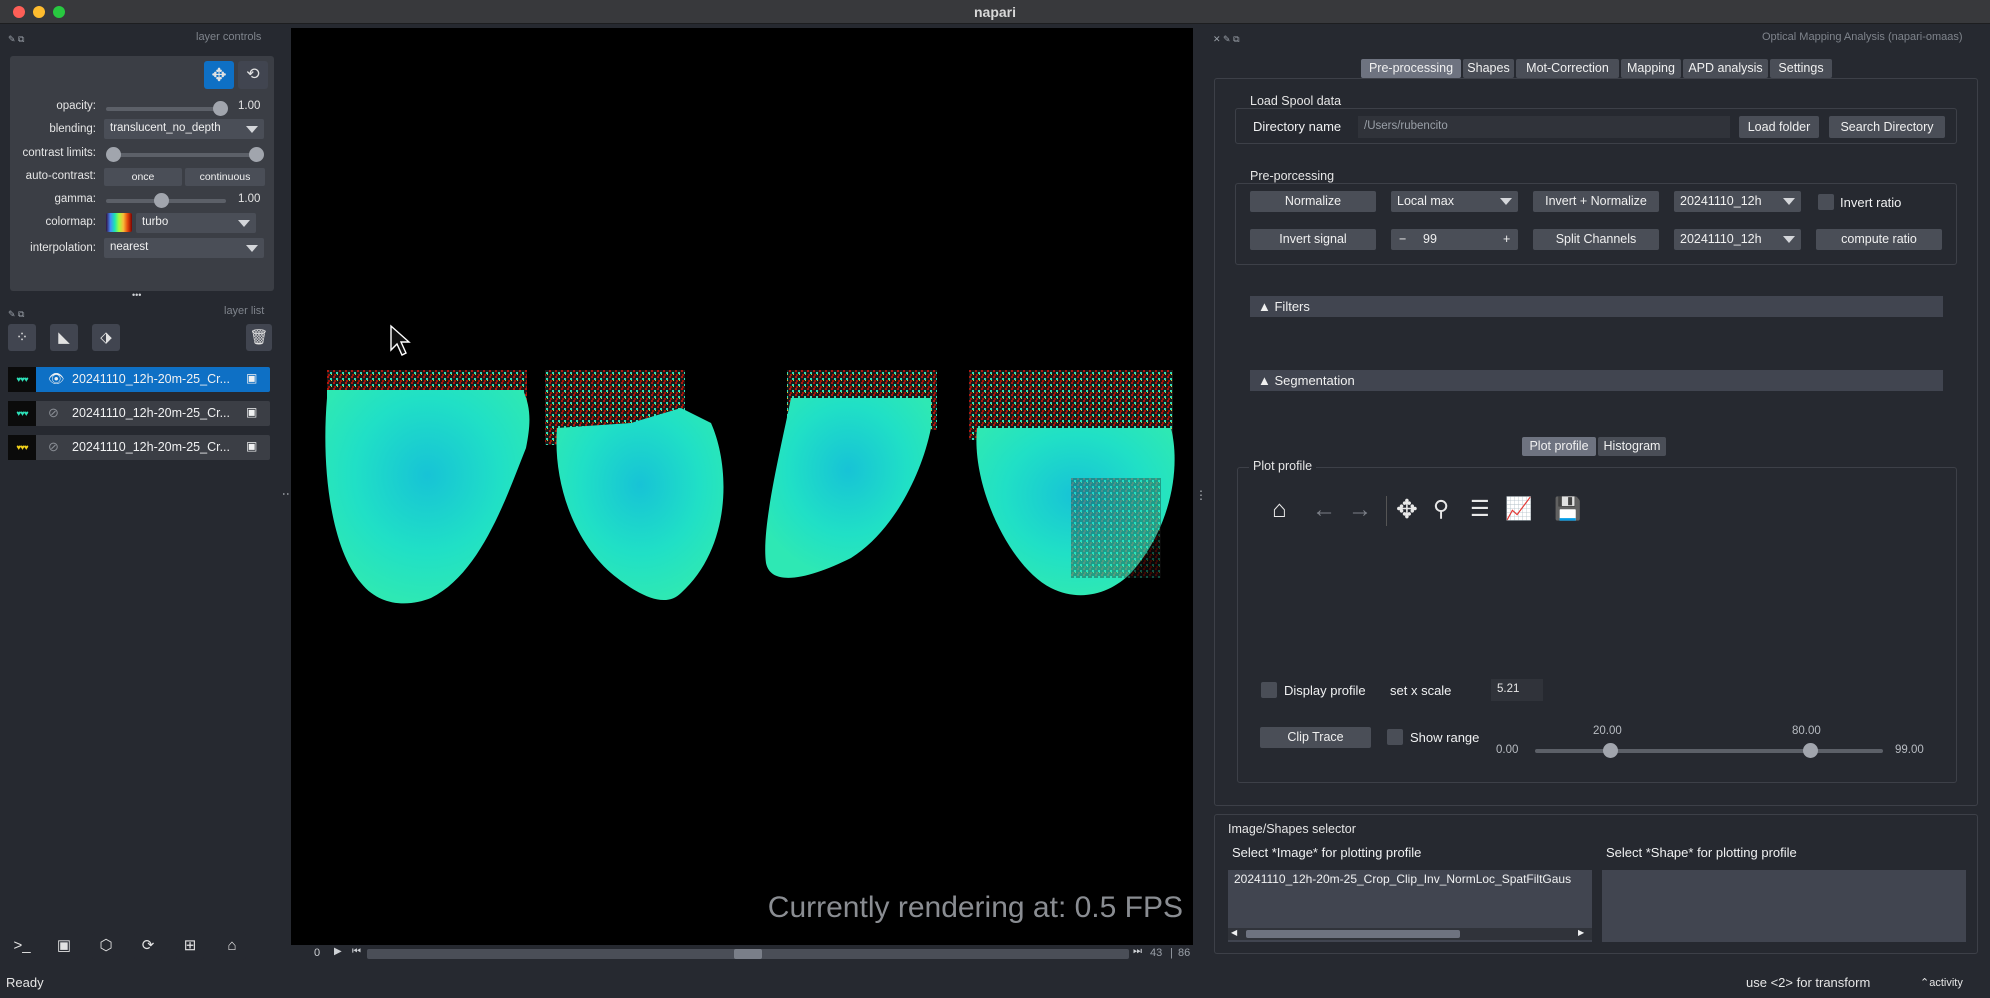 Image resolution: width=1990 pixels, height=998 pixels. What do you see at coordinates (1324, 510) in the screenshot?
I see `back-icon: ←` at bounding box center [1324, 510].